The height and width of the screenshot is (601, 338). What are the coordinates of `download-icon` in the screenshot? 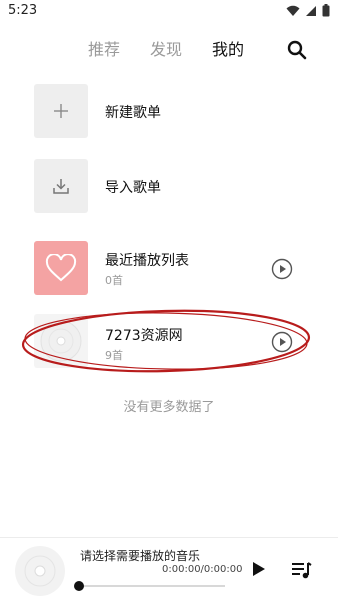 It's located at (61, 186).